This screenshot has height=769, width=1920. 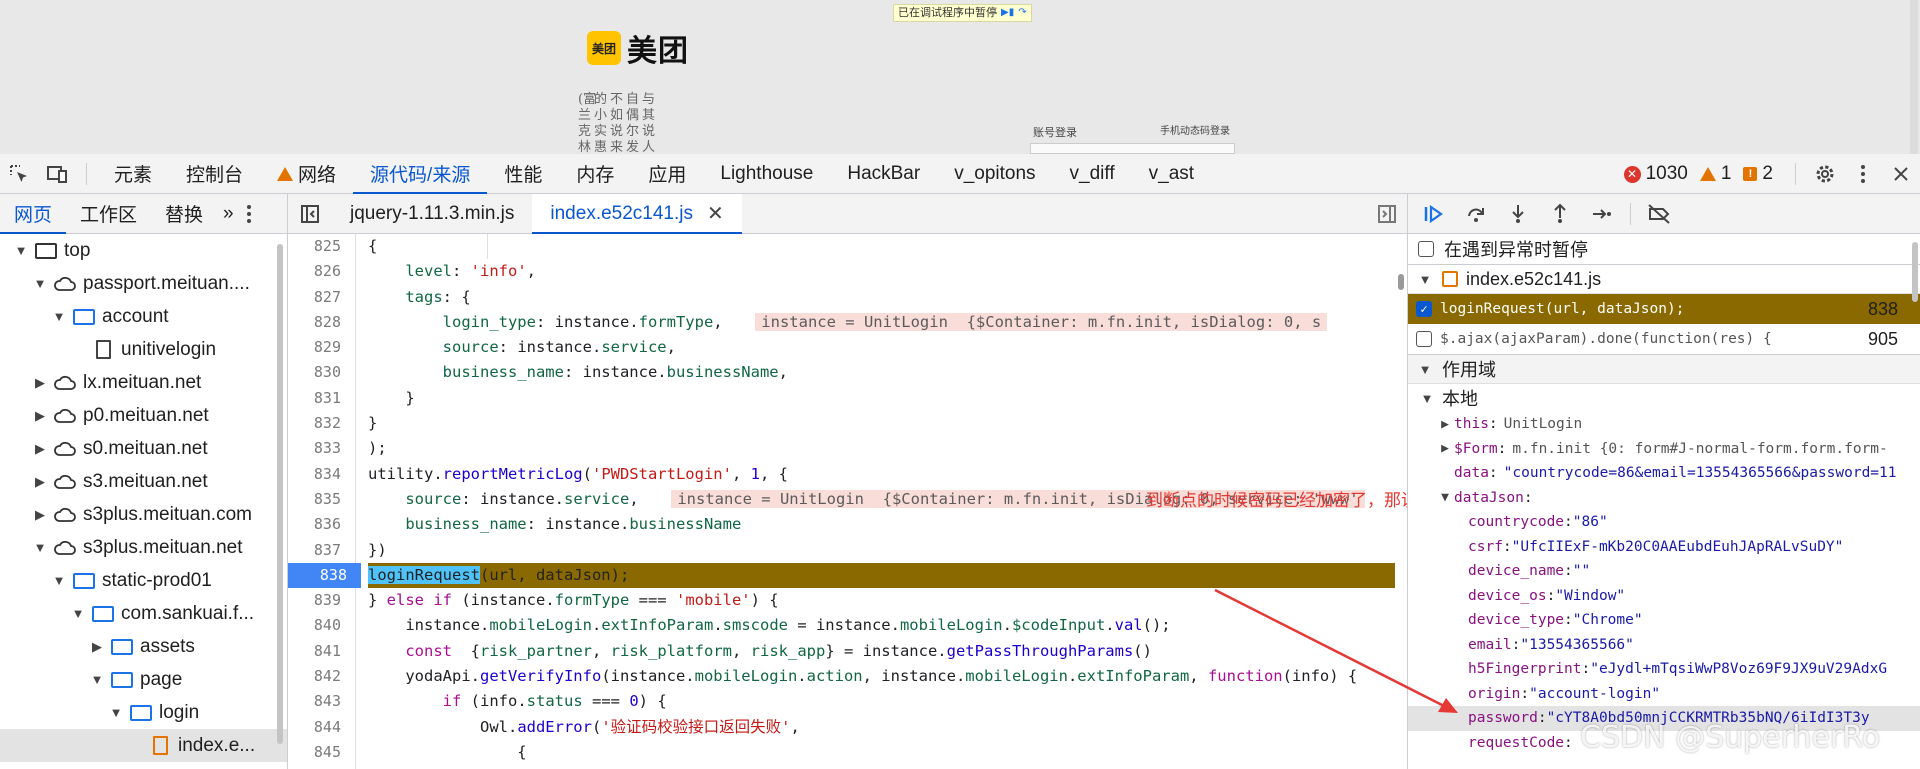 What do you see at coordinates (1560, 214) in the screenshot?
I see `step-out-icon` at bounding box center [1560, 214].